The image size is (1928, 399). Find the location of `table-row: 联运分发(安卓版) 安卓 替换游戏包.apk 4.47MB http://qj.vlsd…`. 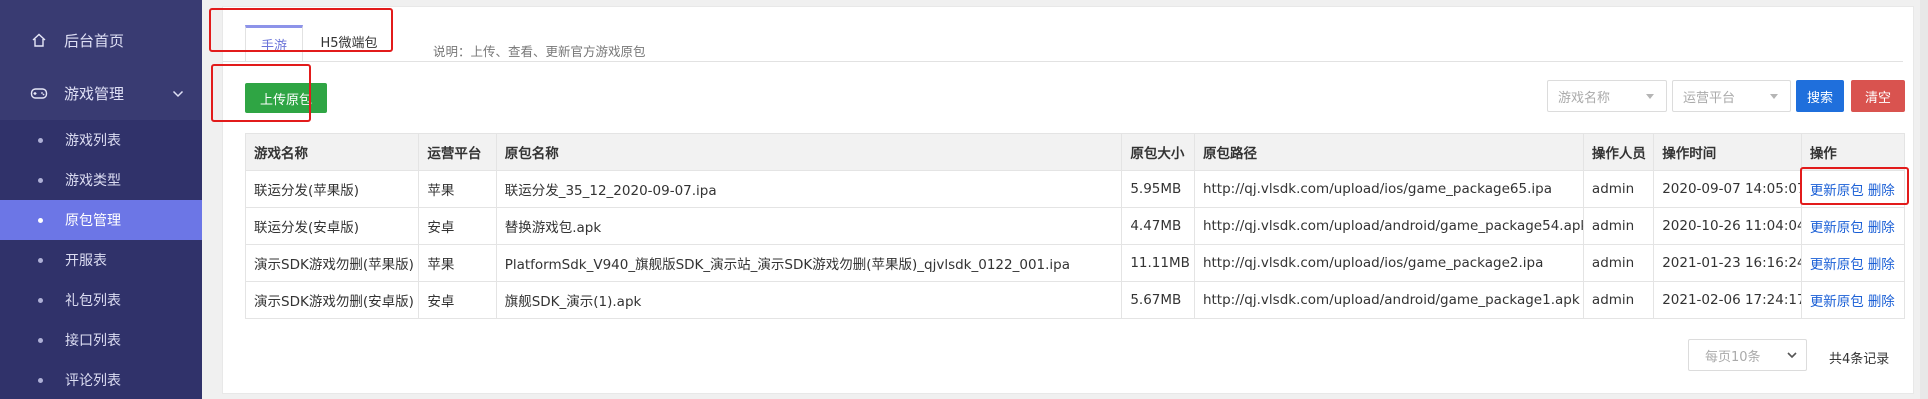

table-row: 联运分发(安卓版) 安卓 替换游戏包.apk 4.47MB http://qj.vlsd… is located at coordinates (1075, 226).